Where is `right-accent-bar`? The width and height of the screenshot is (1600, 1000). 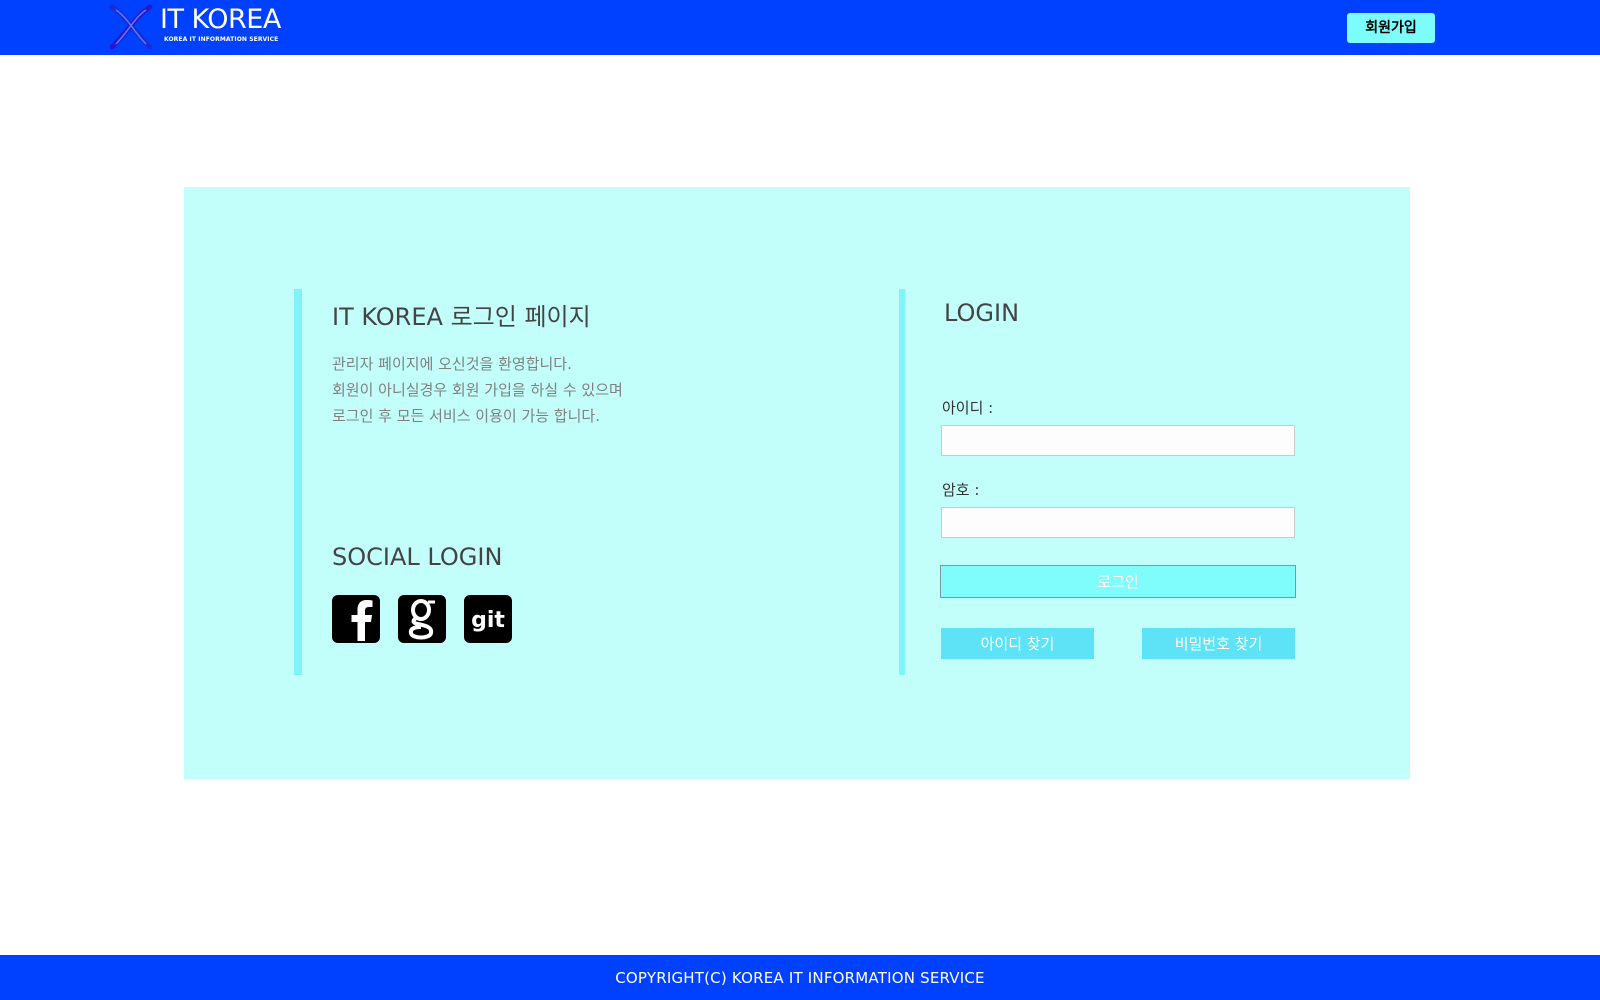 right-accent-bar is located at coordinates (902, 482).